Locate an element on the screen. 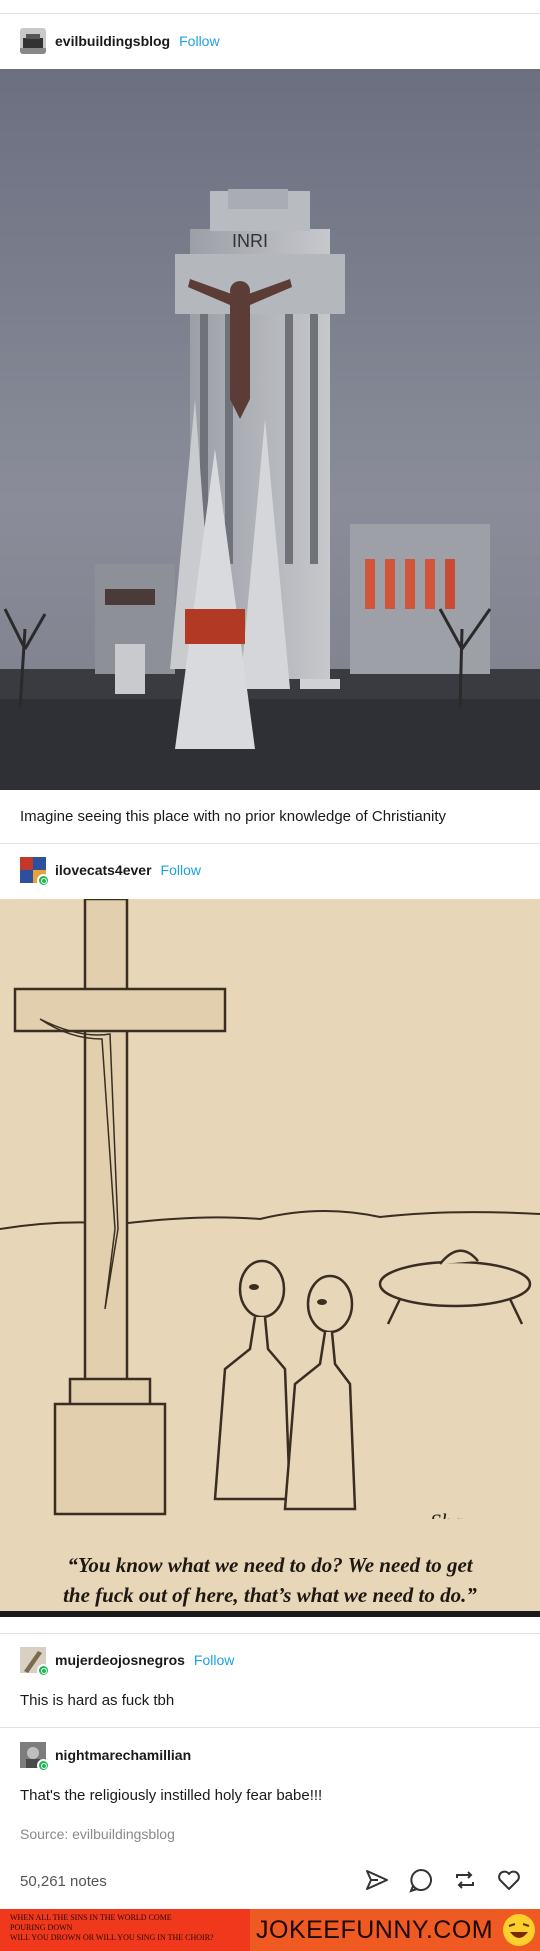 This screenshot has height=1951, width=540. source-link: Source: evilbuildingsblog is located at coordinates (97, 1834).